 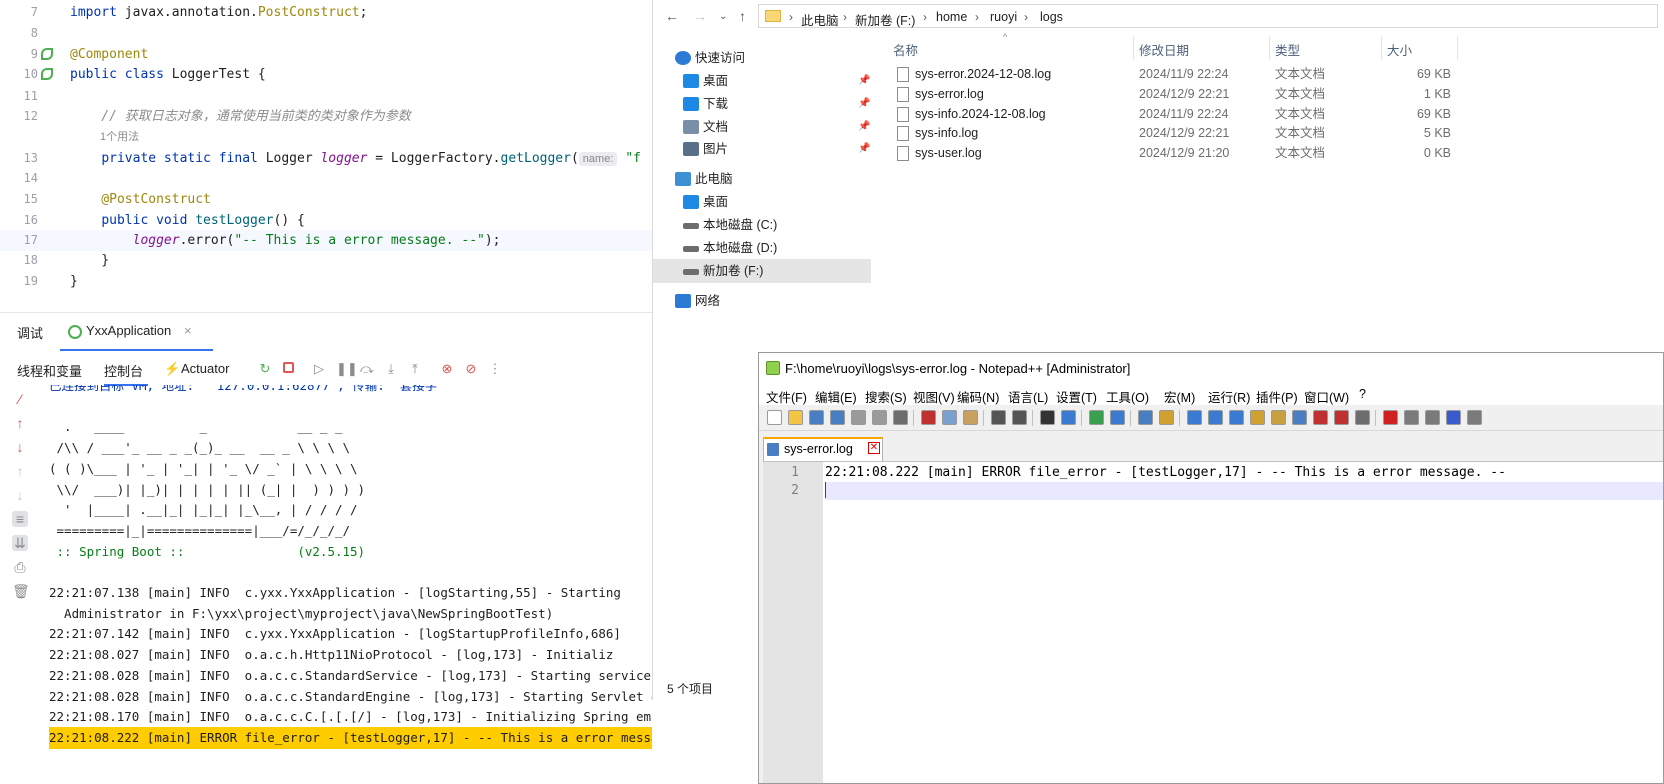 I want to click on nav-item: 图片 📌, so click(x=762, y=149).